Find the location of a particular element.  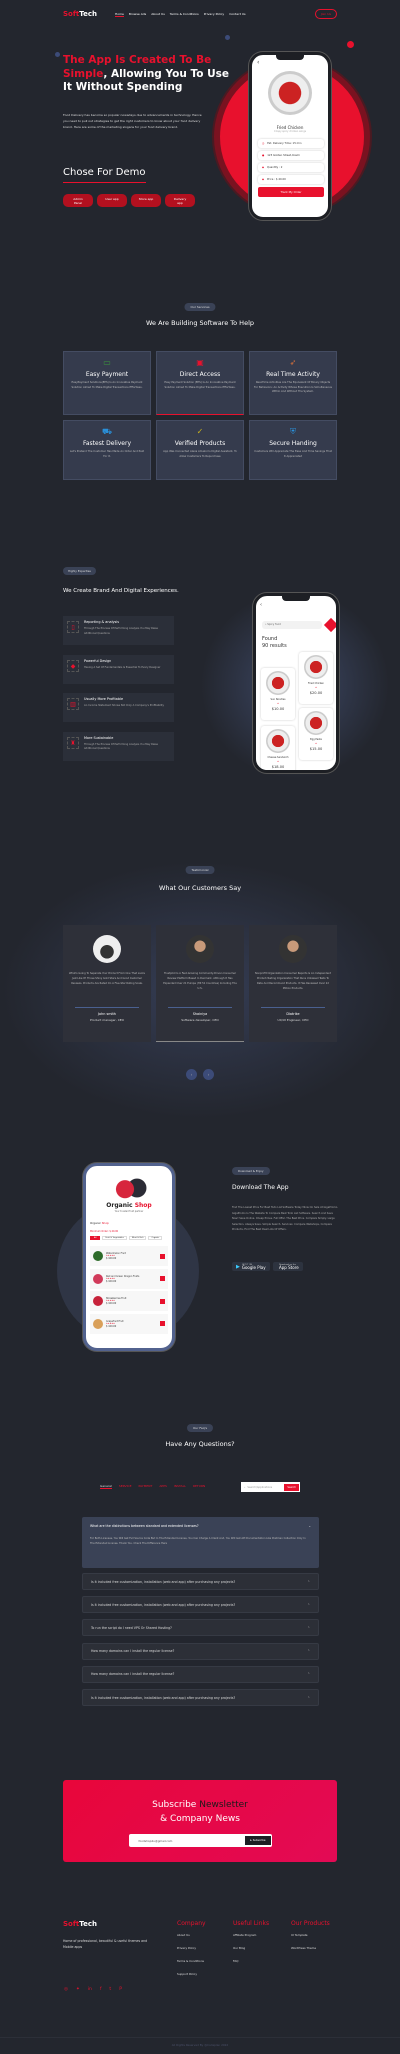

google-play-button: ▶ GET IT ON Google Play is located at coordinates (251, 1266).